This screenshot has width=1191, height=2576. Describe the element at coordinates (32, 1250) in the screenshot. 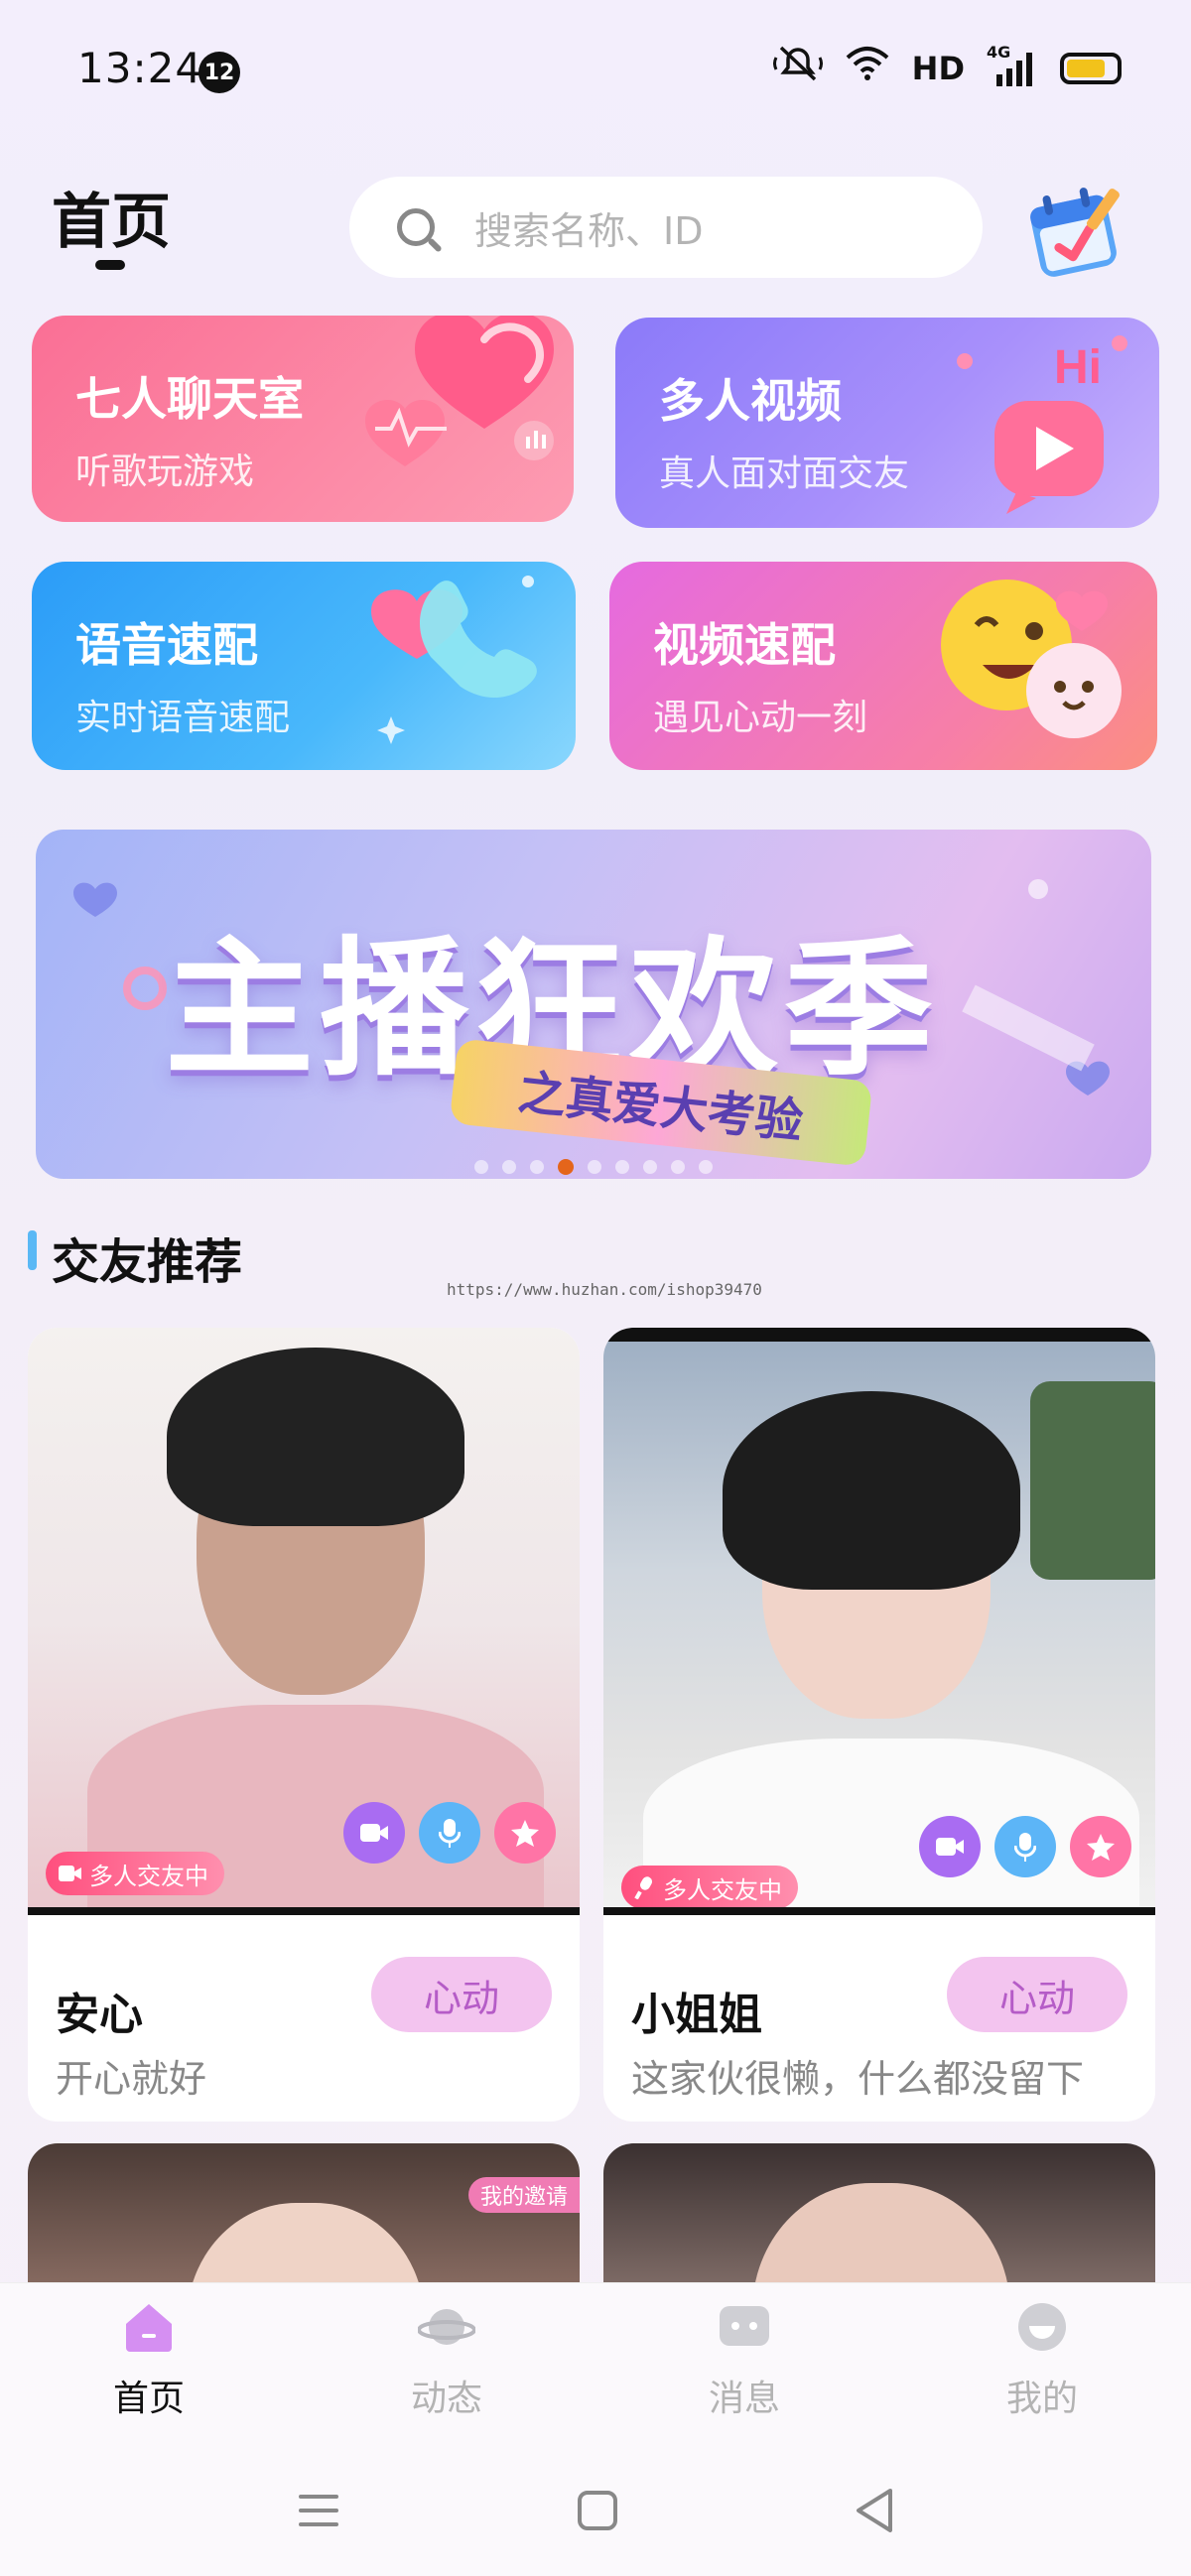

I see `section-accent-bar` at that location.